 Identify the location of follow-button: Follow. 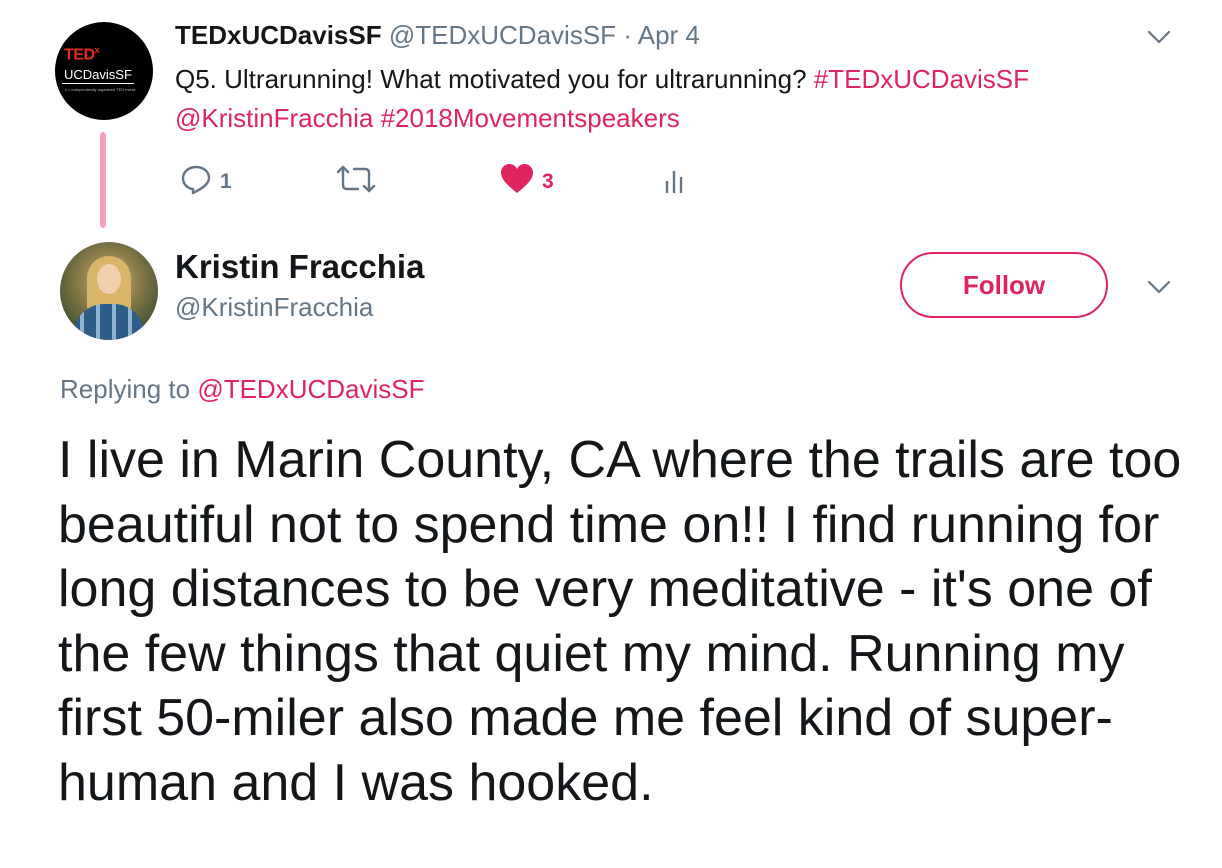
(1004, 285).